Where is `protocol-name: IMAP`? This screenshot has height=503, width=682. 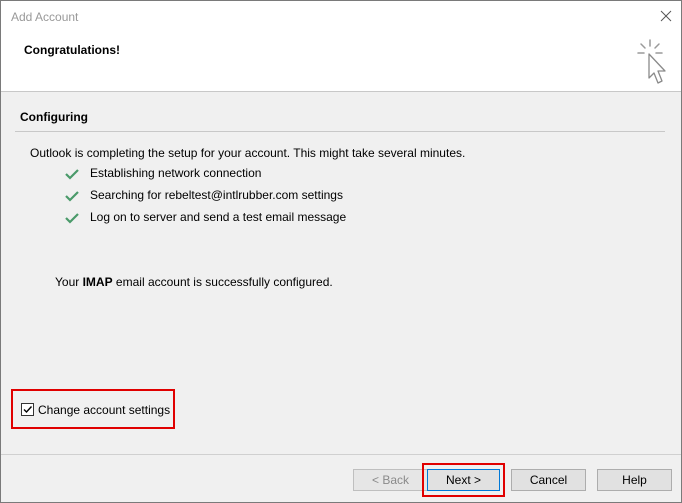 protocol-name: IMAP is located at coordinates (97, 282).